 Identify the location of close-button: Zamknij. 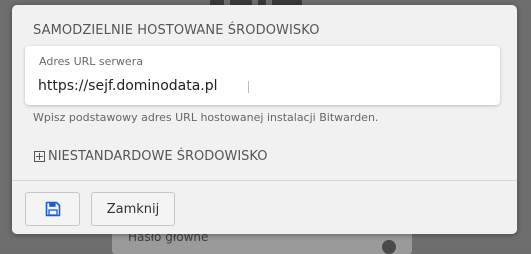
(133, 209).